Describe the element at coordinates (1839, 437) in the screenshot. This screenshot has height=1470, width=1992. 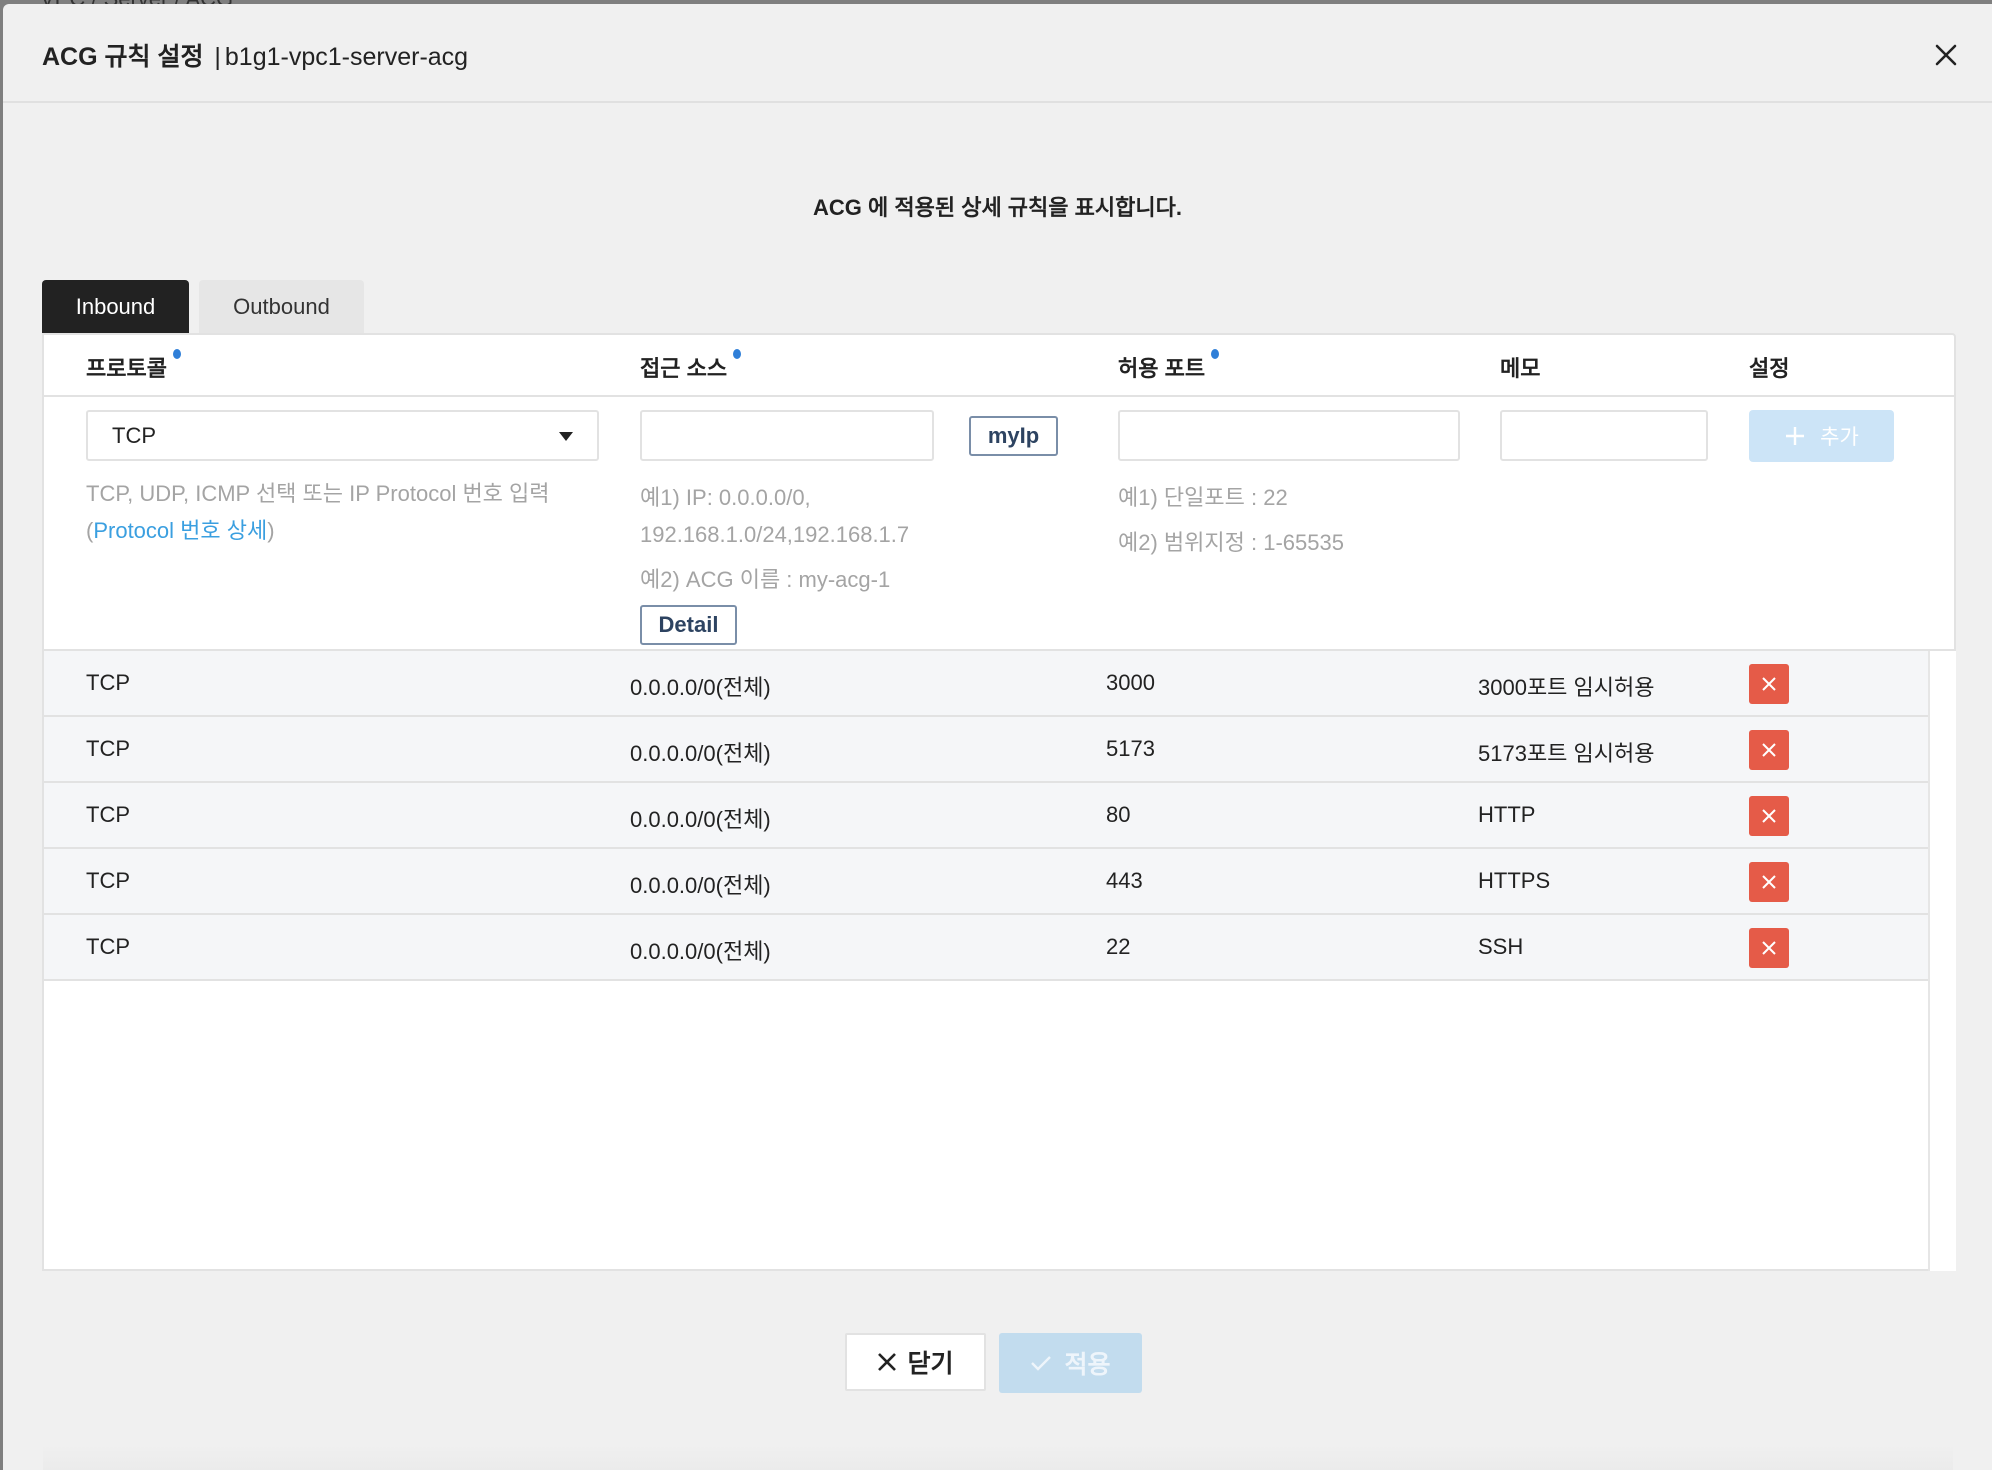
I see `add-rule-label: 추가` at that location.